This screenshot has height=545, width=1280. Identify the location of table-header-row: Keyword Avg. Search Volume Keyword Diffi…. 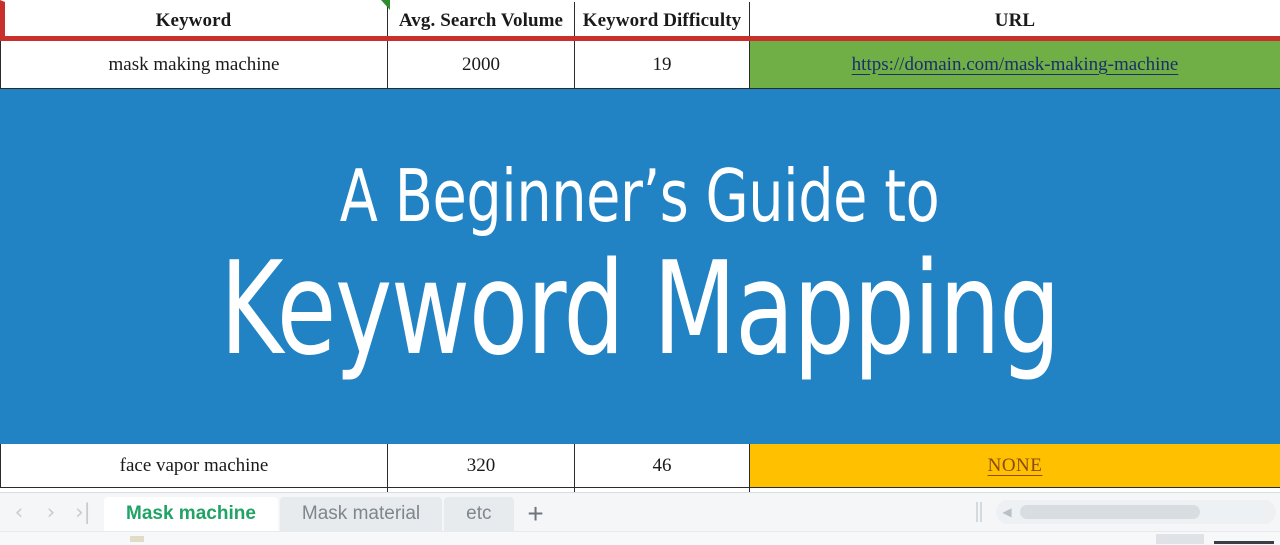
(640, 20).